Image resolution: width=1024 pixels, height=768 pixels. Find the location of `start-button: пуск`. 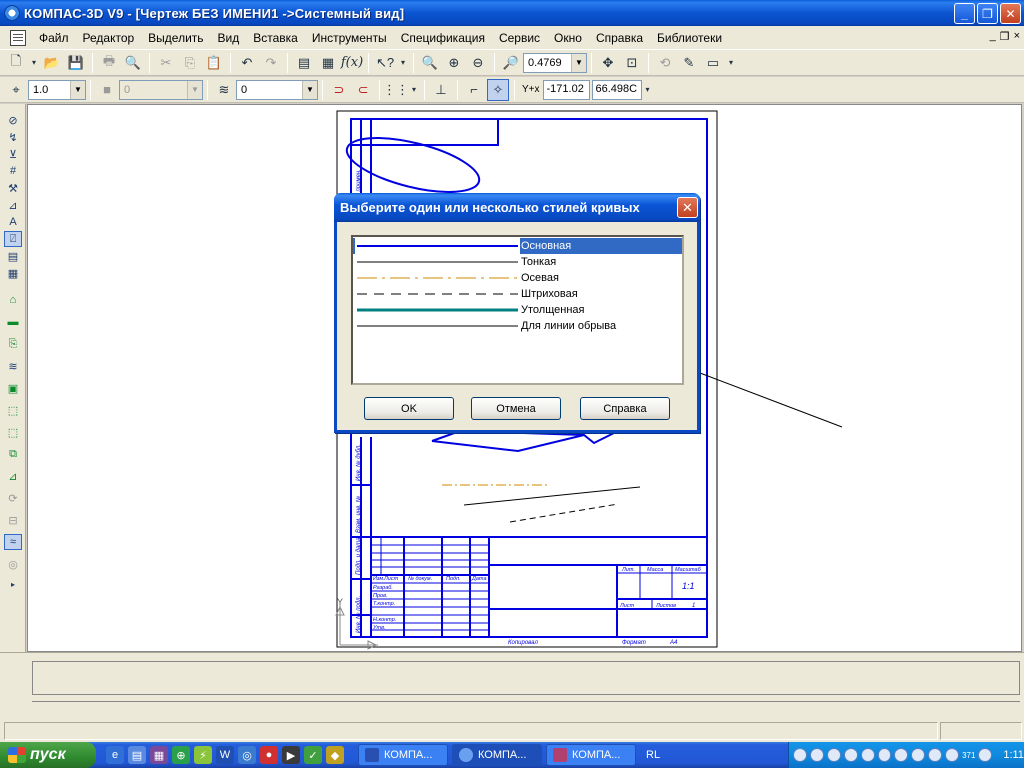

start-button: пуск is located at coordinates (48, 755).